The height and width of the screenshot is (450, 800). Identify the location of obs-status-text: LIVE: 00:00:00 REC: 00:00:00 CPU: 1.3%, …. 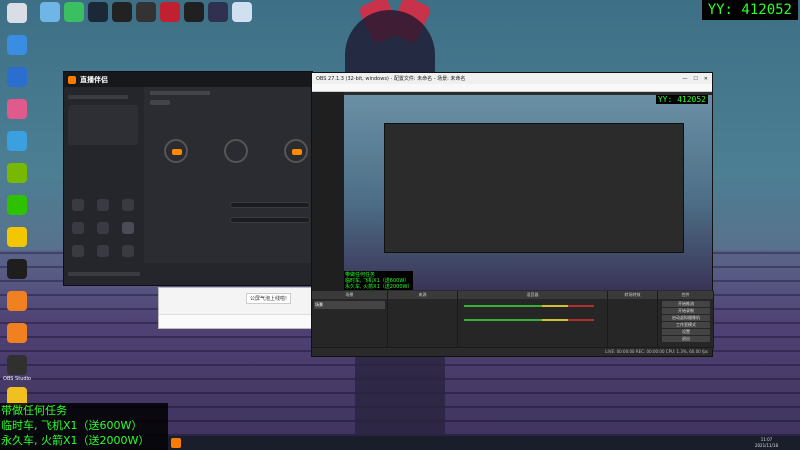
(656, 351).